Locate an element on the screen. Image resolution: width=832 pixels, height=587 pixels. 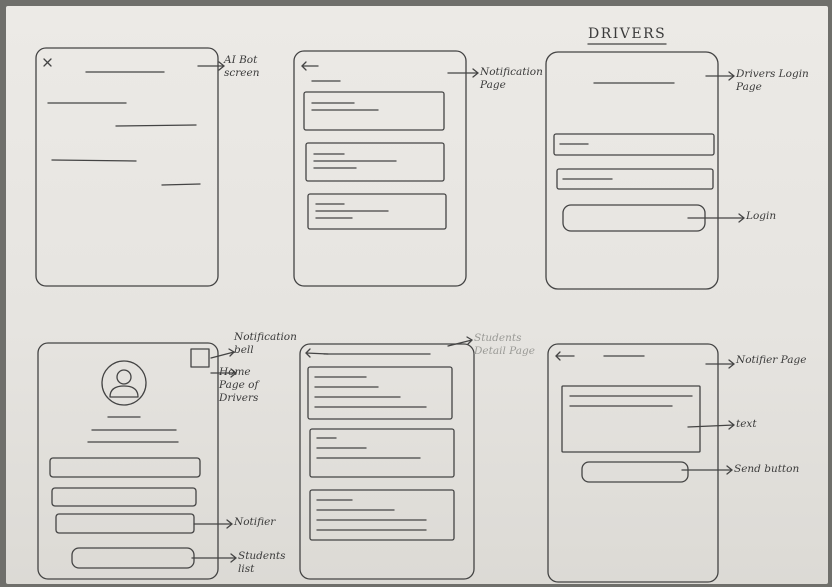
drivers-login-screen is located at coordinates (645, 166).